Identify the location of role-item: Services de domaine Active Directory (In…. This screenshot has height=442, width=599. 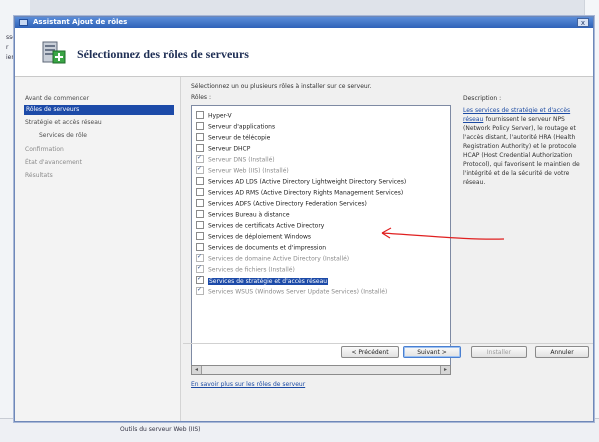
(273, 258).